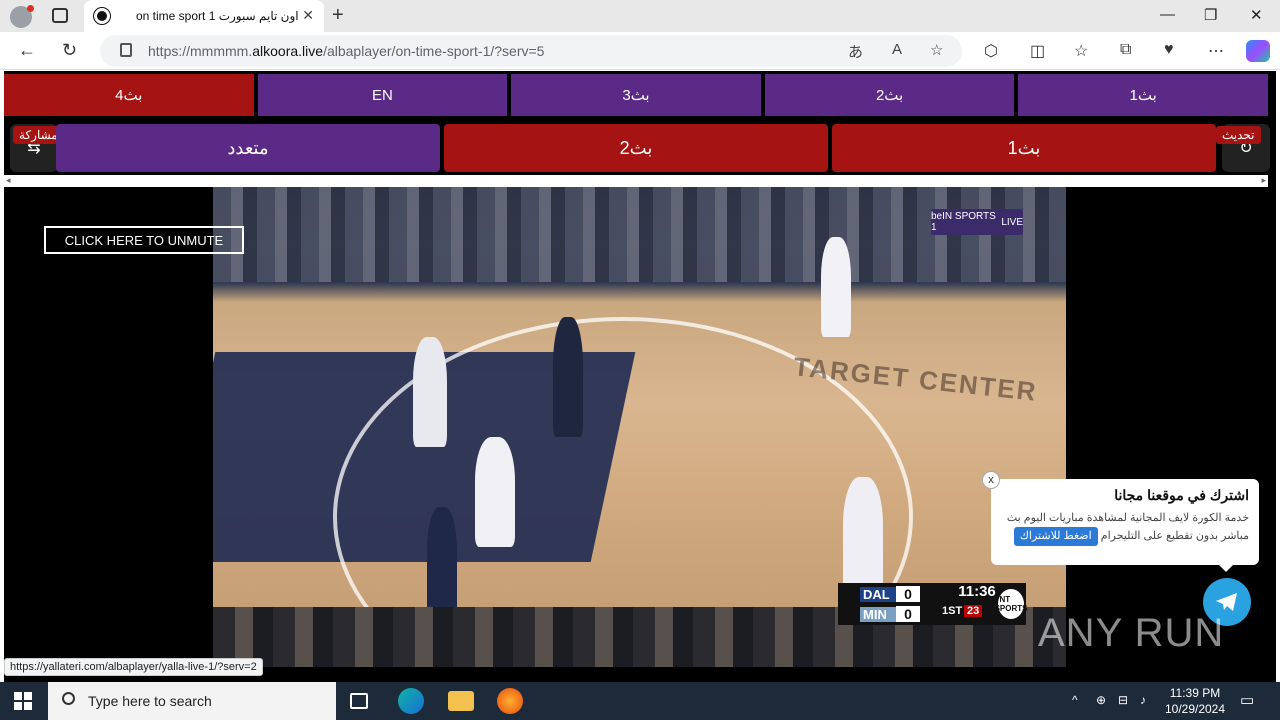 Image resolution: width=1280 pixels, height=720 pixels. I want to click on server-button-4: بث4, so click(129, 95).